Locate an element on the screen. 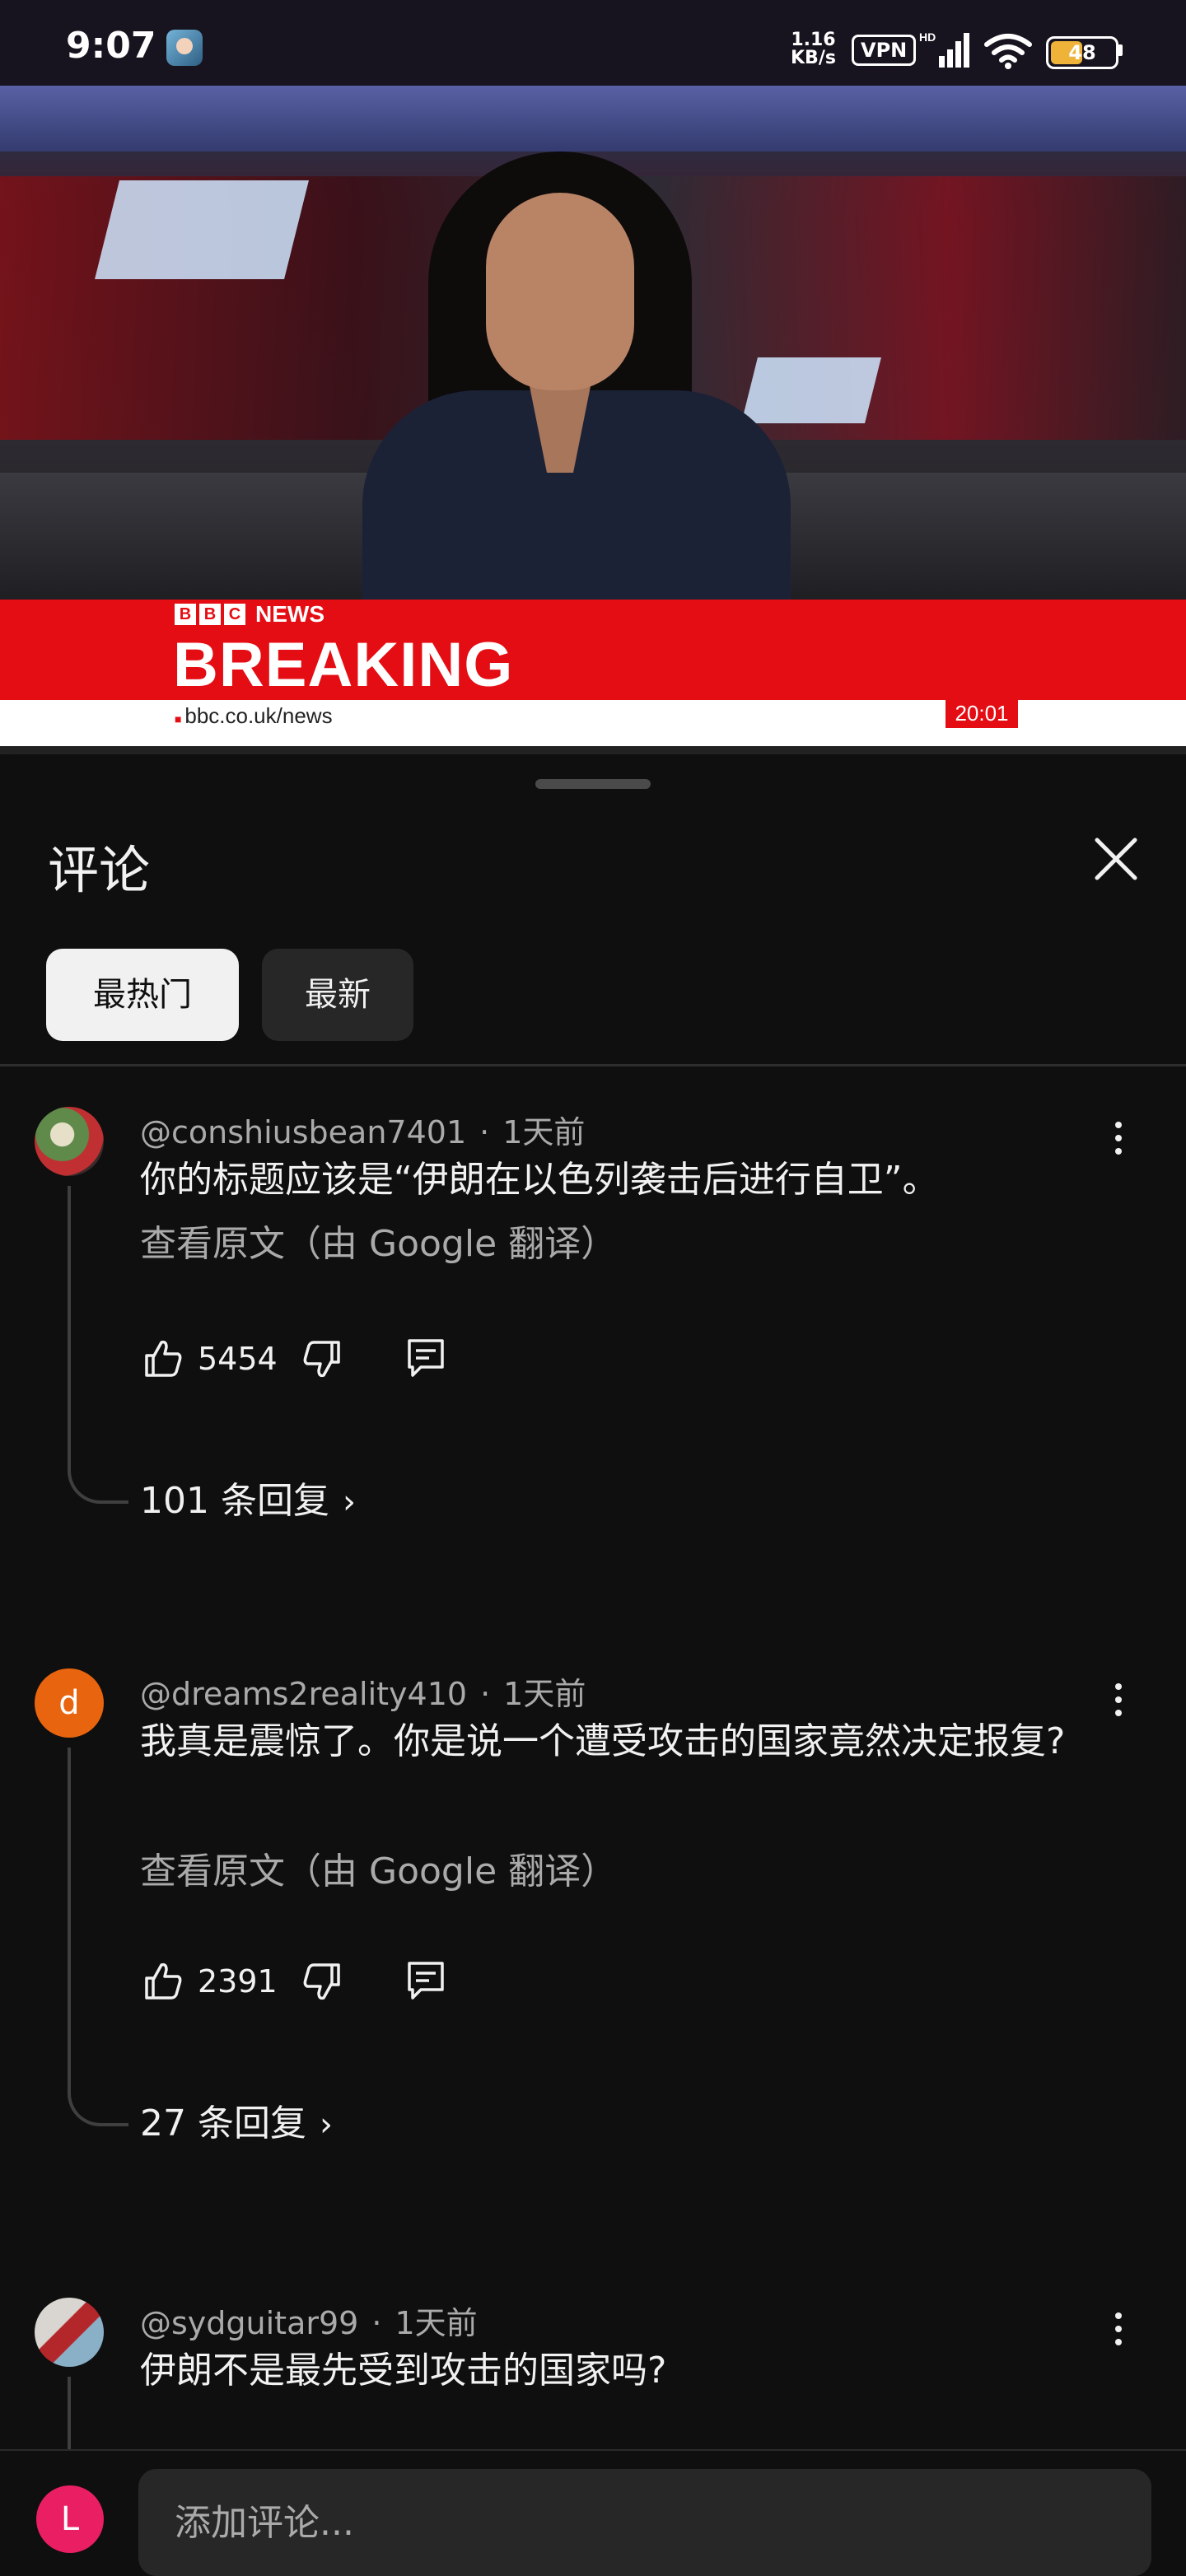  comment-input is located at coordinates (644, 2522).